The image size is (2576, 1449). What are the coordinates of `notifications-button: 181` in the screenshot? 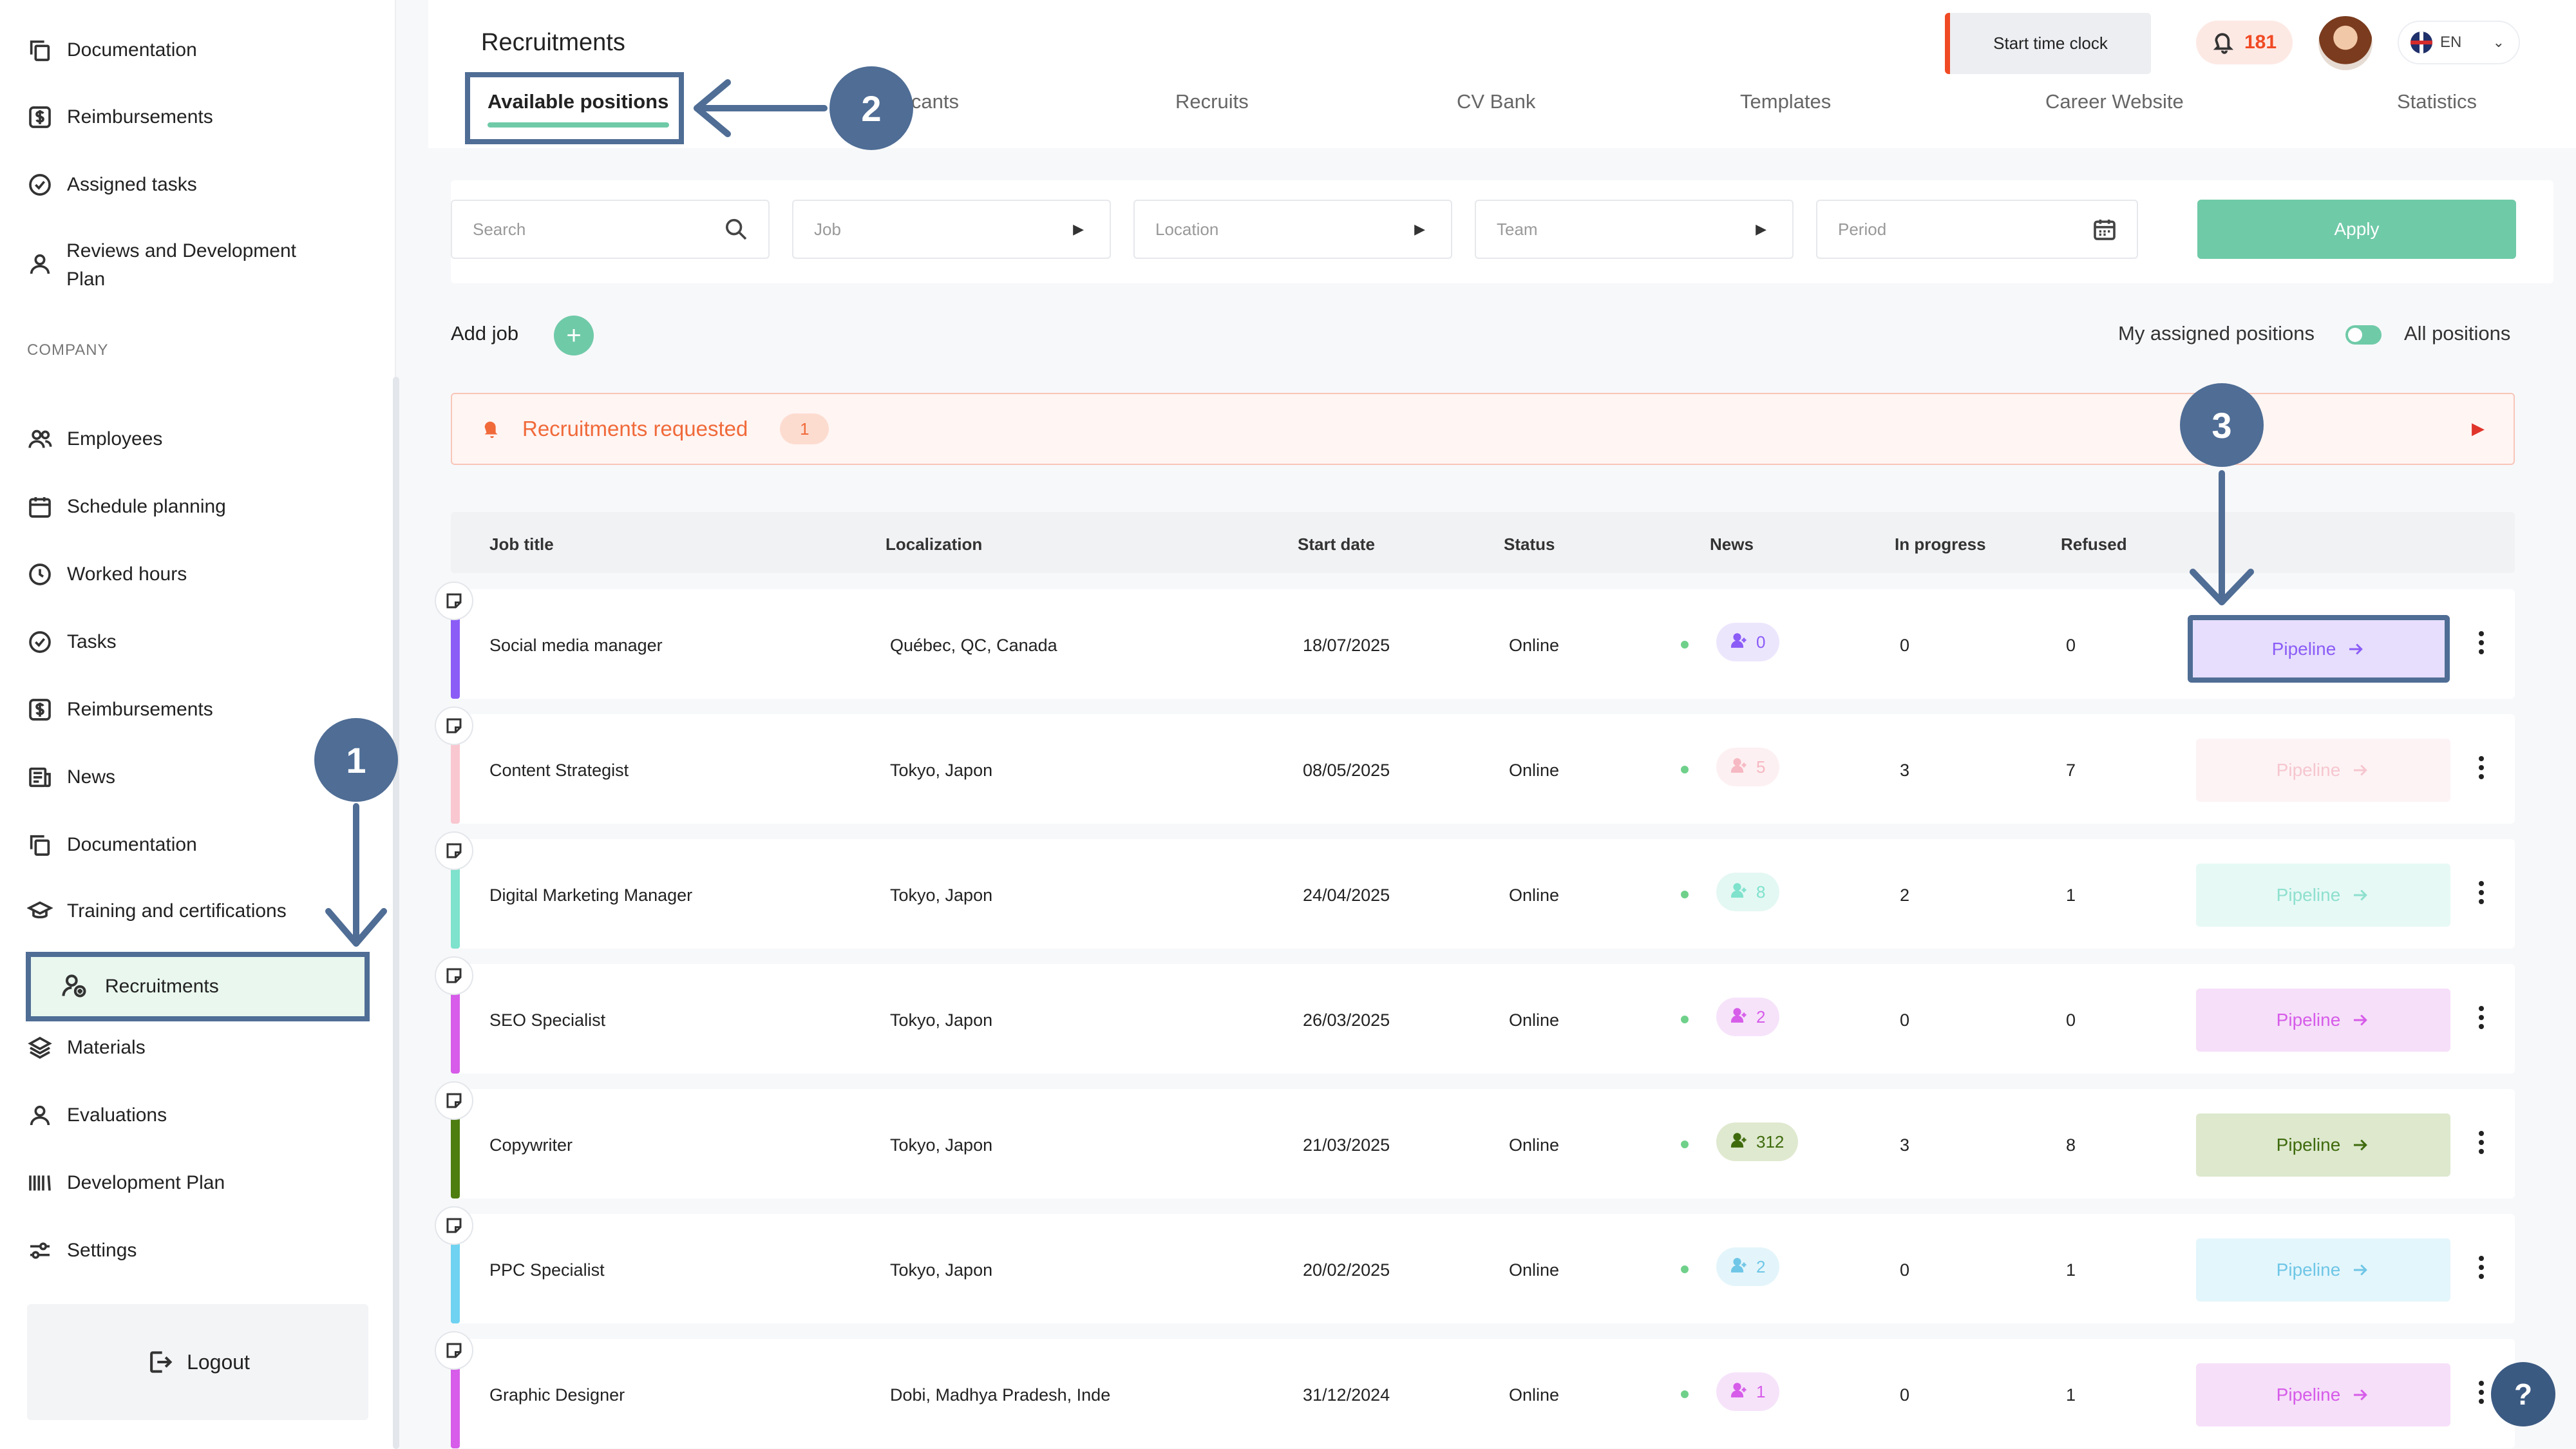 It's located at (2244, 42).